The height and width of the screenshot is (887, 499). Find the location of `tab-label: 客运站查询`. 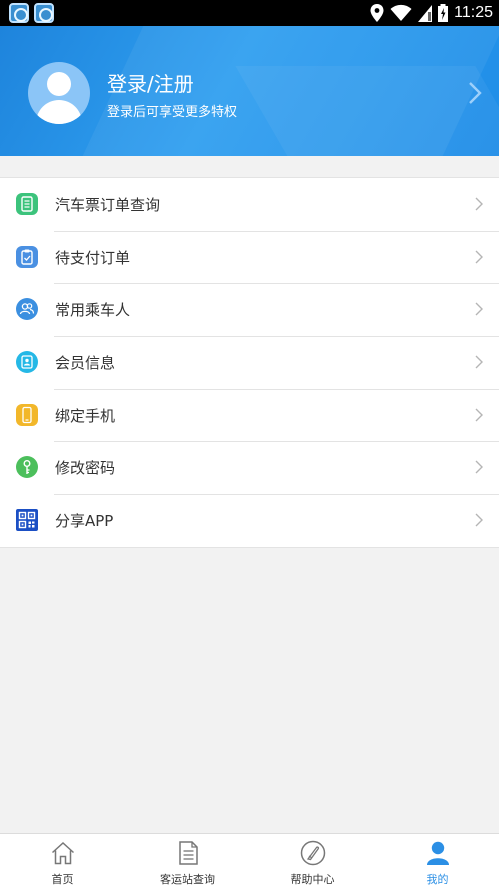

tab-label: 客运站查询 is located at coordinates (187, 879).